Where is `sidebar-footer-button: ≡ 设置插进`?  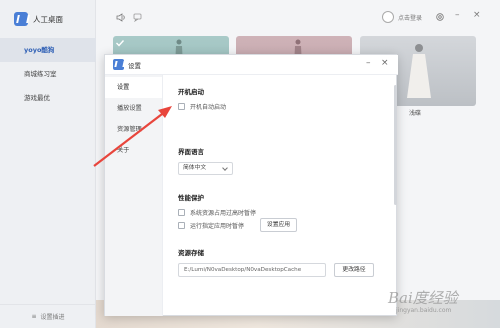
sidebar-footer-button: ≡ 设置插进 is located at coordinates (48, 316).